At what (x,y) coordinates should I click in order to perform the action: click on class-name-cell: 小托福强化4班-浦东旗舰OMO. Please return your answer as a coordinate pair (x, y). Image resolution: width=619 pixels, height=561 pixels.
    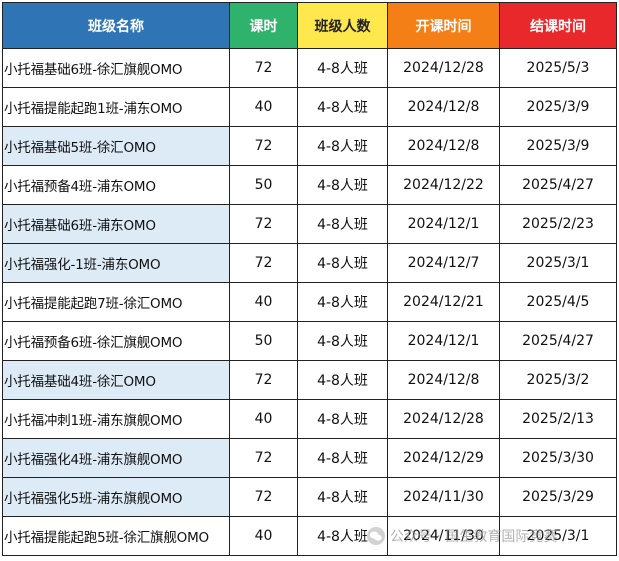
    Looking at the image, I should click on (116, 458).